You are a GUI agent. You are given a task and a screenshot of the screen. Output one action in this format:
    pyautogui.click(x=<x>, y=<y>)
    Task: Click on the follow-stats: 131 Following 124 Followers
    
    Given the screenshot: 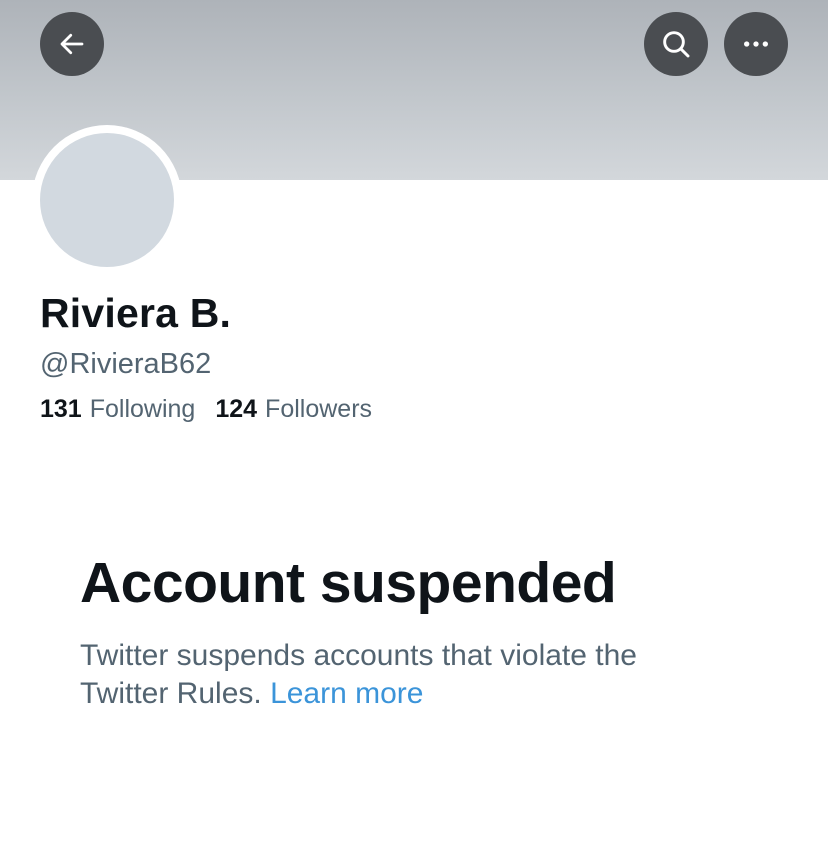 What is the action you would take?
    pyautogui.click(x=206, y=409)
    